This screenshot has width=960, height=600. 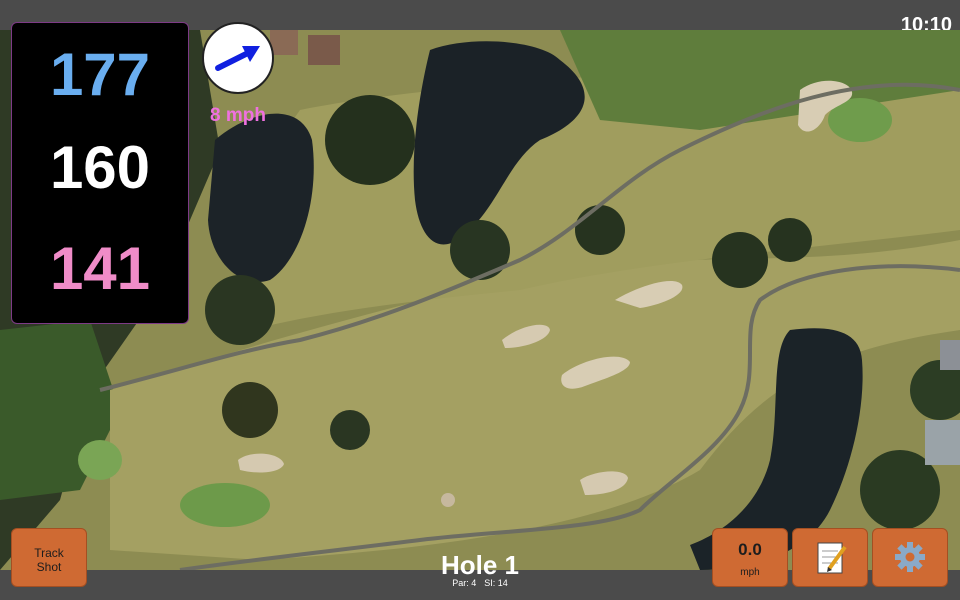 I want to click on right-arrow-icon, so click(x=237, y=58).